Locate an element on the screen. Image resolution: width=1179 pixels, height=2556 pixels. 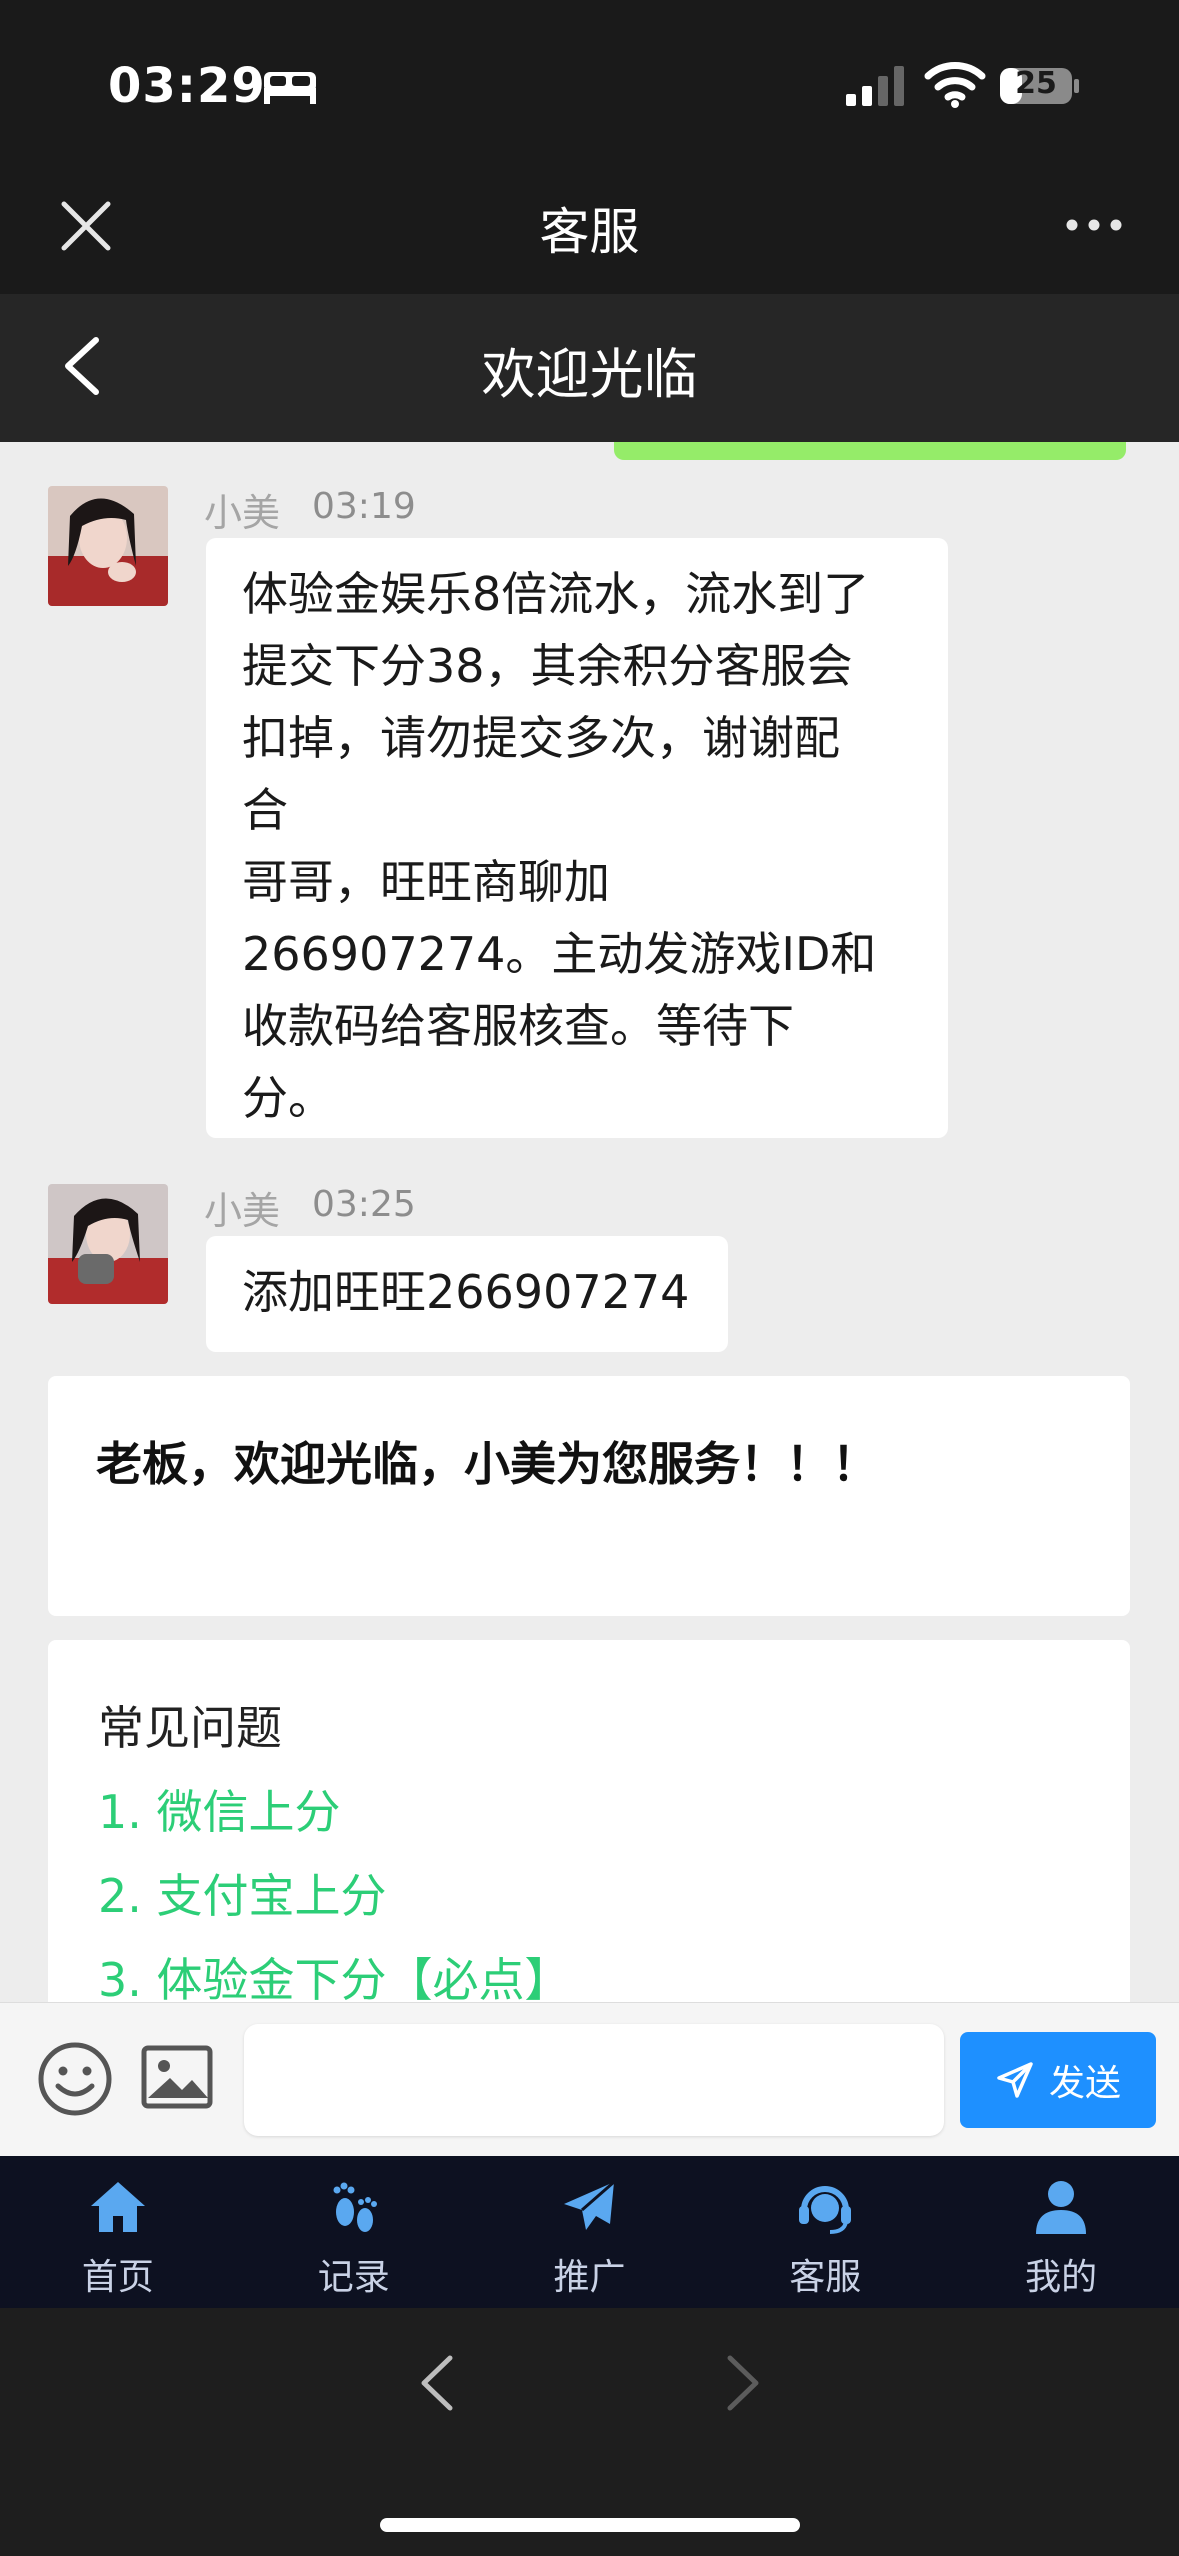
faq-title: 常见问题 is located at coordinates (190, 1728).